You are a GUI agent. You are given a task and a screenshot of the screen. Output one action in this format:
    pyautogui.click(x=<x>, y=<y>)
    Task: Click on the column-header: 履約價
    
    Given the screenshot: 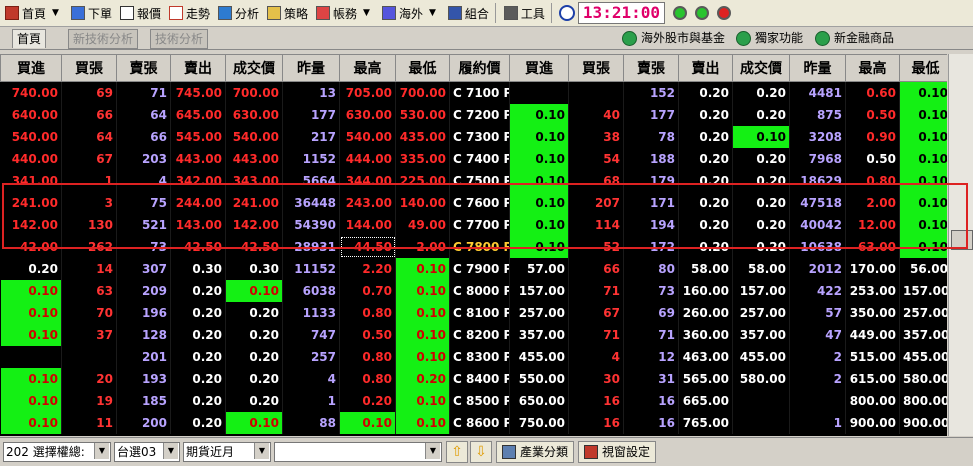 What is the action you would take?
    pyautogui.click(x=479, y=68)
    